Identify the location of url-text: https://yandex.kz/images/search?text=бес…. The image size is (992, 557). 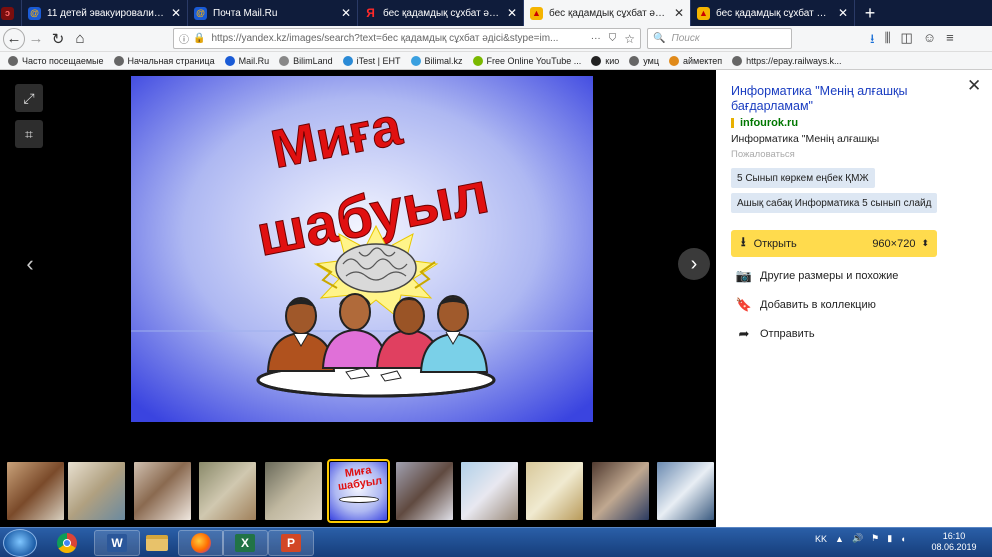
(397, 38).